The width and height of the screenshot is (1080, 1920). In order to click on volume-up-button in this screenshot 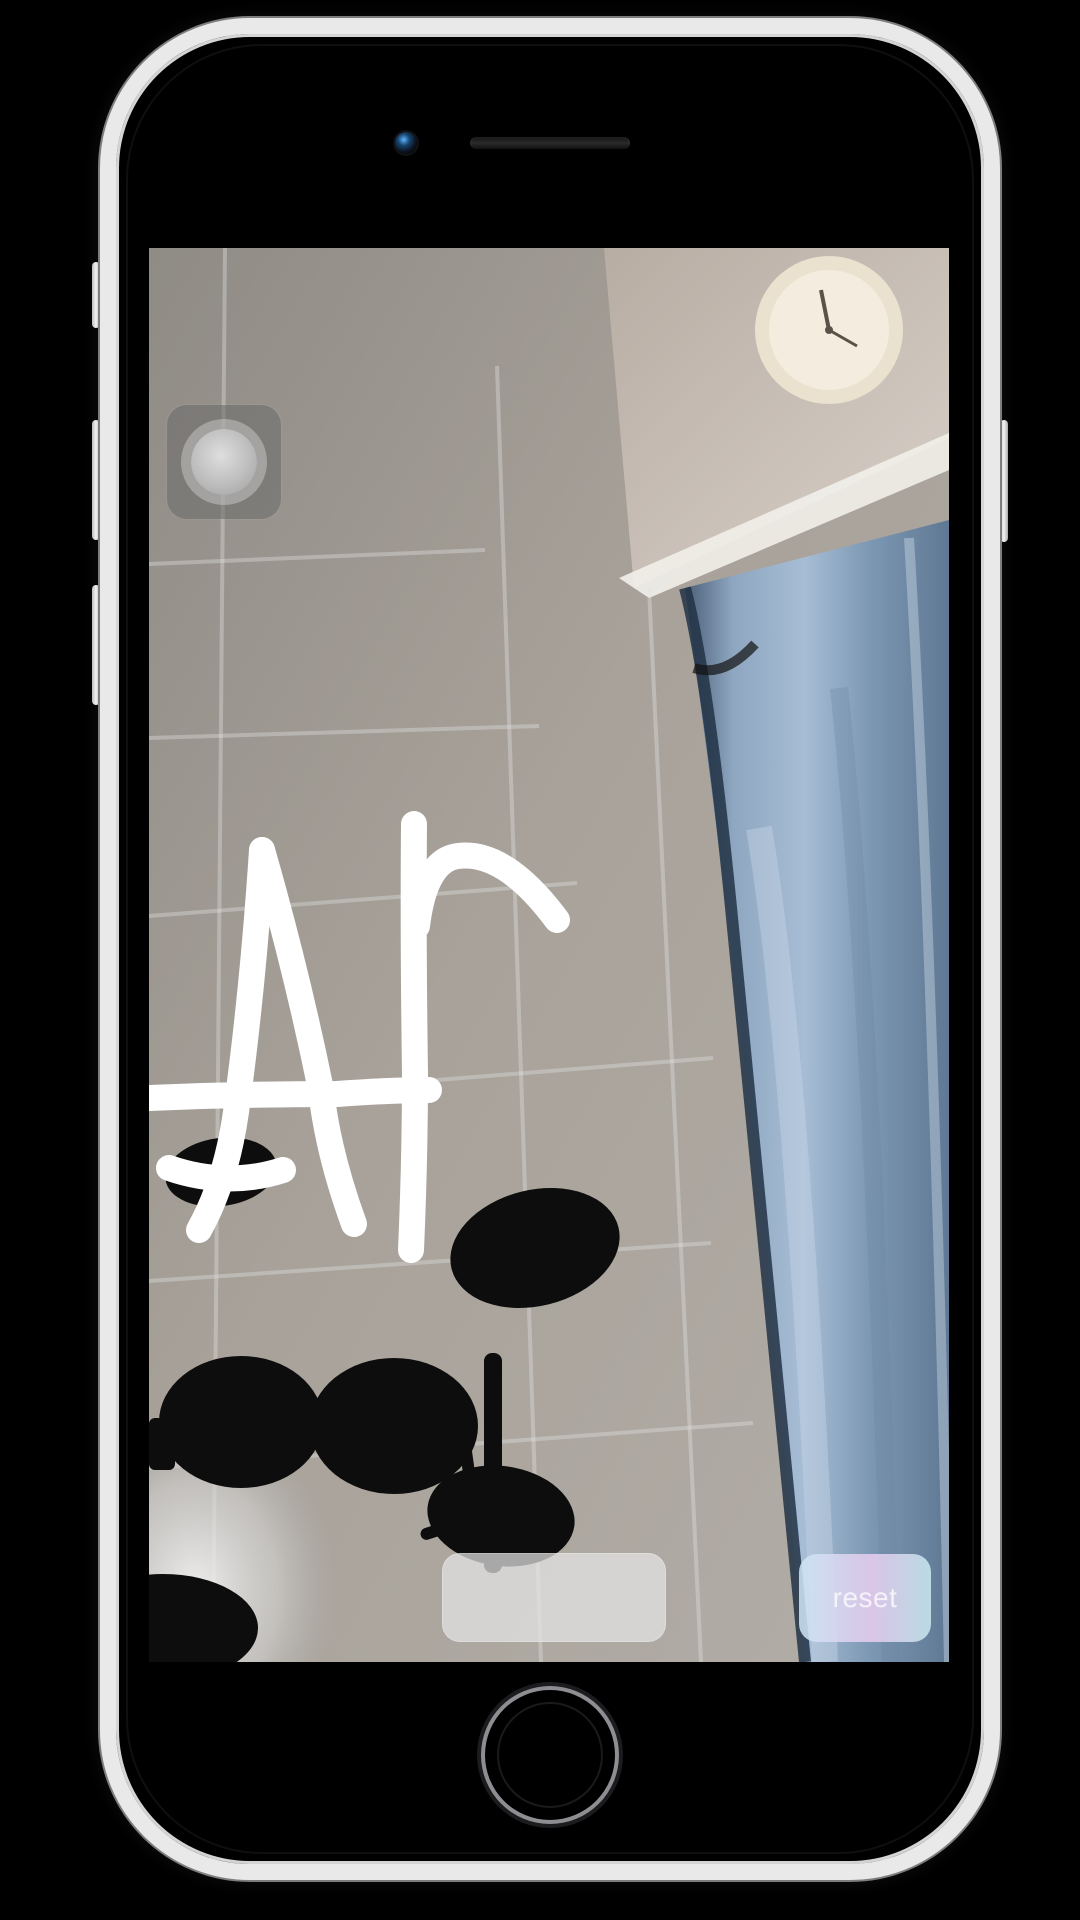, I will do `click(96, 480)`.